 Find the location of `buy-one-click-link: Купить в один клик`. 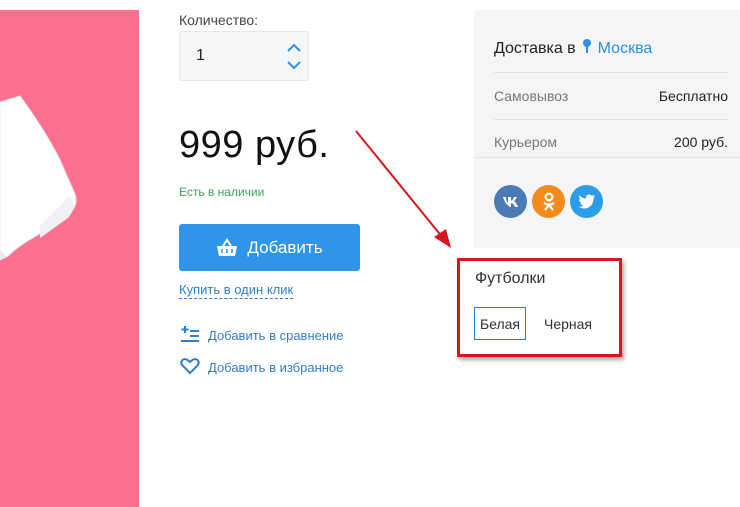

buy-one-click-link: Купить в один клик is located at coordinates (236, 290).